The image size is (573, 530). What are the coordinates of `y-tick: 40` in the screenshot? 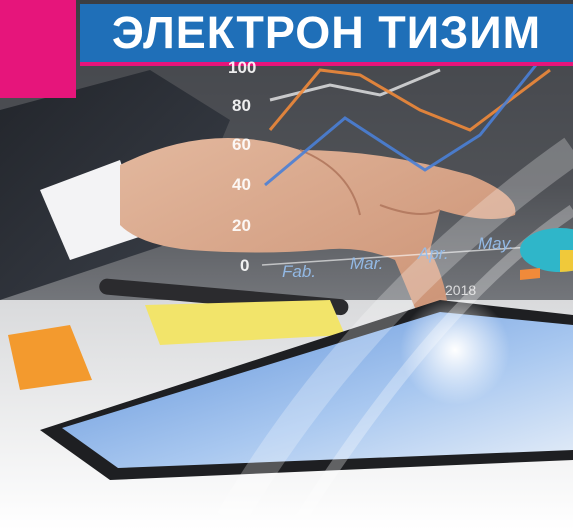 It's located at (241, 184).